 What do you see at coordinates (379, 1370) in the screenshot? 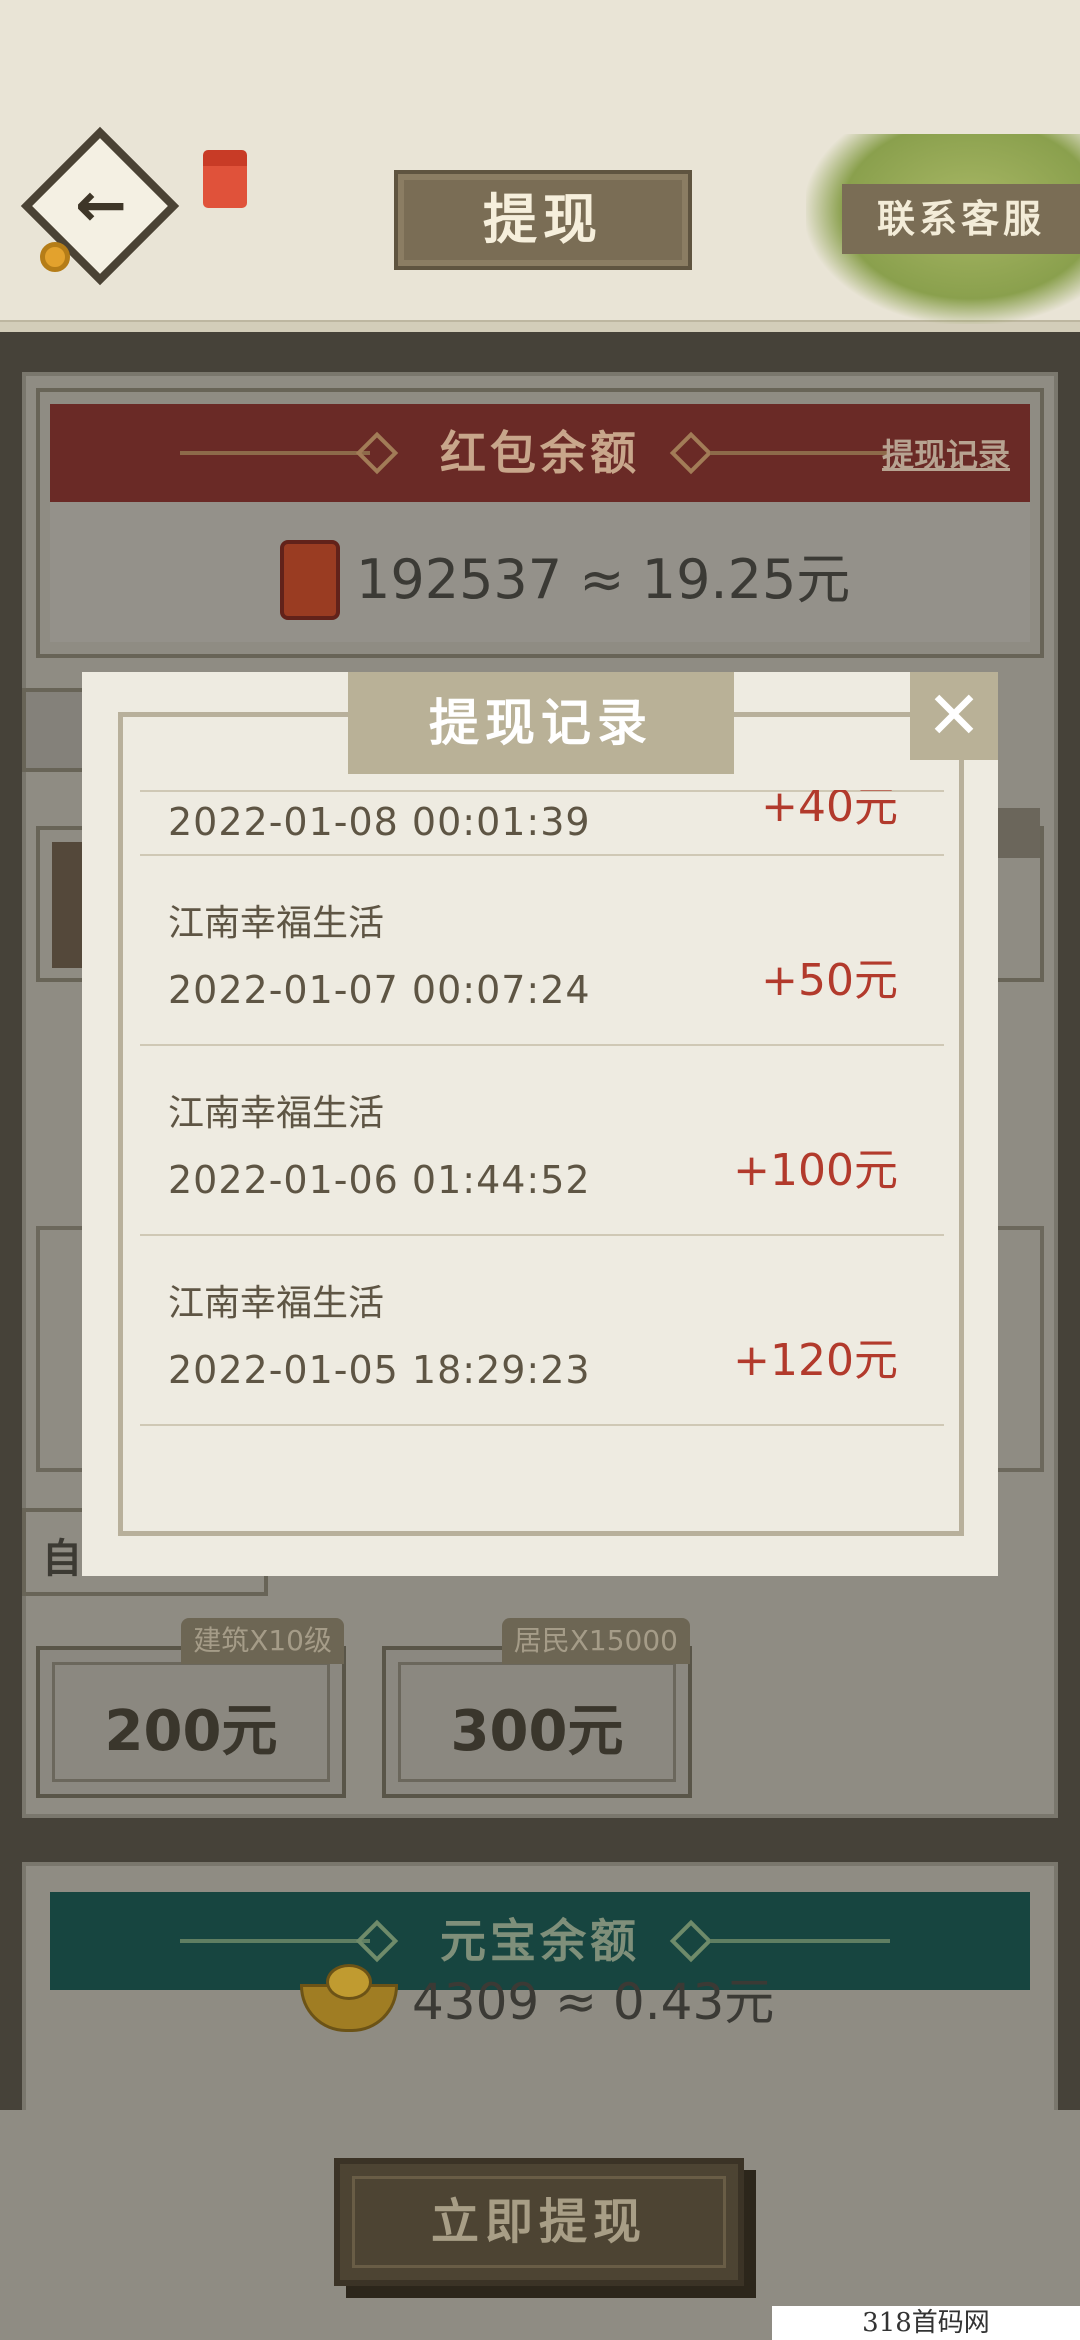
I see `record-time: 2022-01-05 18:29:23` at bounding box center [379, 1370].